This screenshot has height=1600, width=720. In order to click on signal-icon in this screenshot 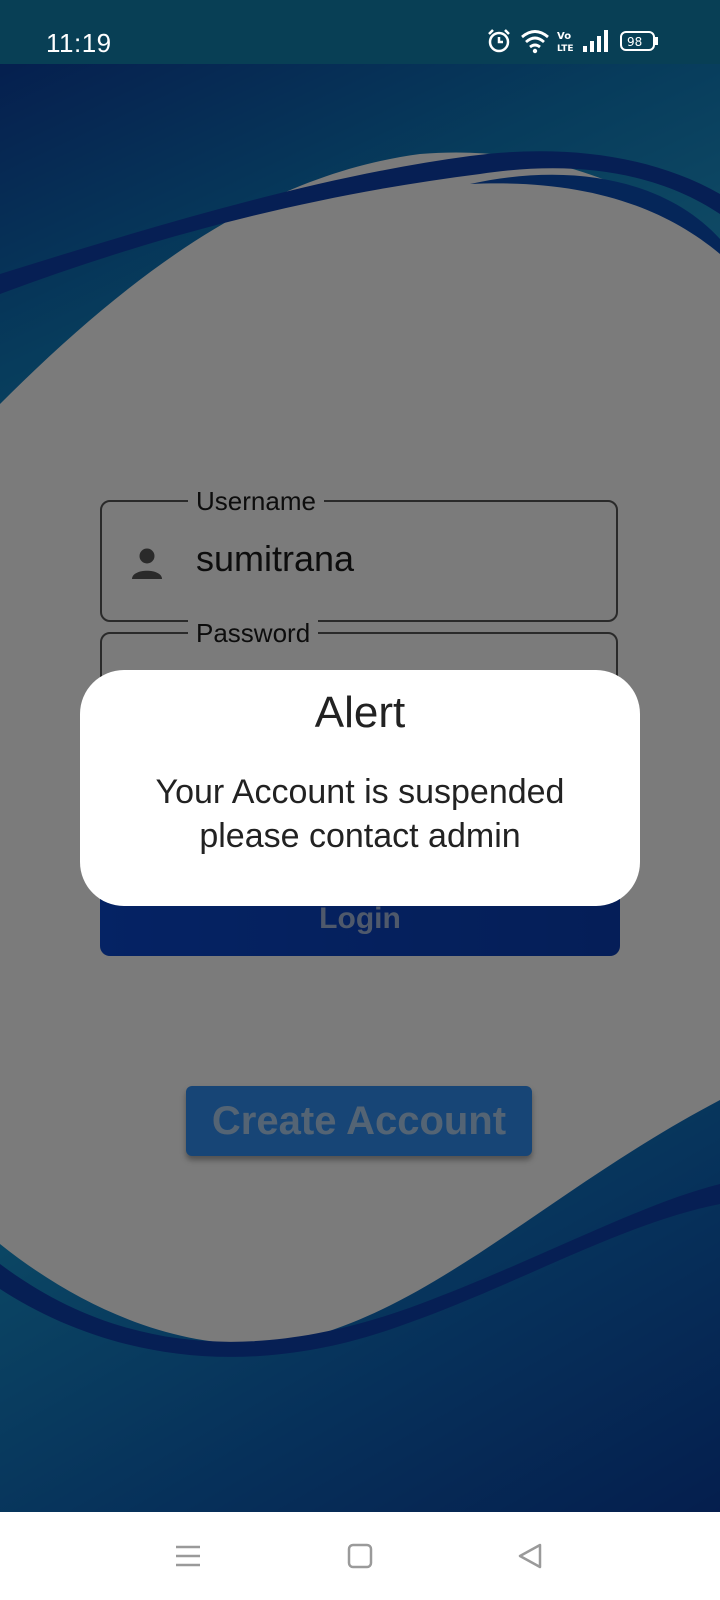, I will do `click(595, 41)`.